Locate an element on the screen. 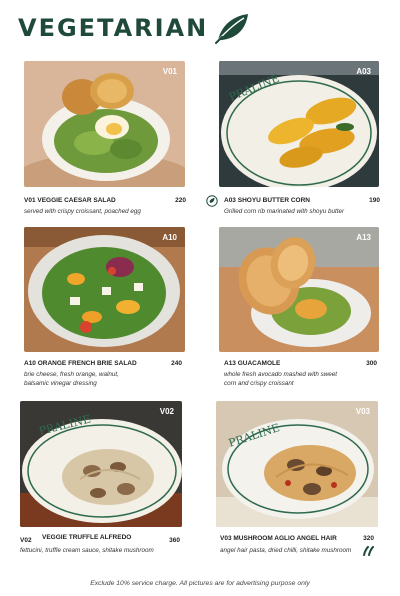  leaf-icon is located at coordinates (232, 29).